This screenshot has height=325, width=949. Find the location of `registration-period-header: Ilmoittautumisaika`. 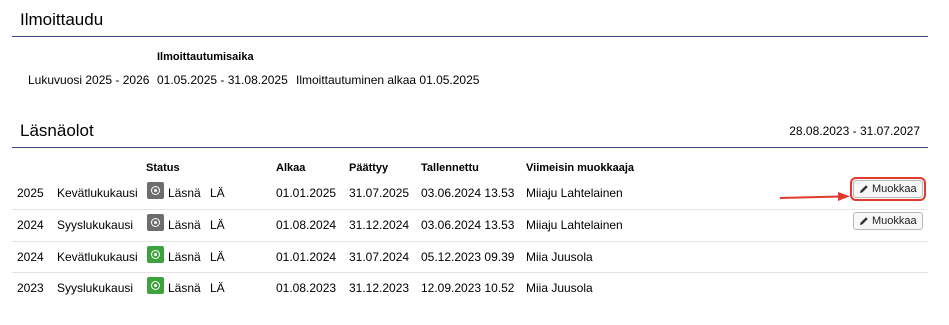

registration-period-header: Ilmoittautumisaika is located at coordinates (205, 57).